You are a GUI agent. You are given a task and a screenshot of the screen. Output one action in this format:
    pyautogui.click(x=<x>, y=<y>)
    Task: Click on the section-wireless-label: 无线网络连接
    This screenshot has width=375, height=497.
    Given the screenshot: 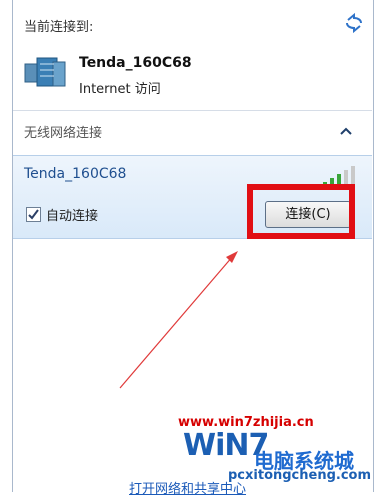 What is the action you would take?
    pyautogui.click(x=63, y=133)
    